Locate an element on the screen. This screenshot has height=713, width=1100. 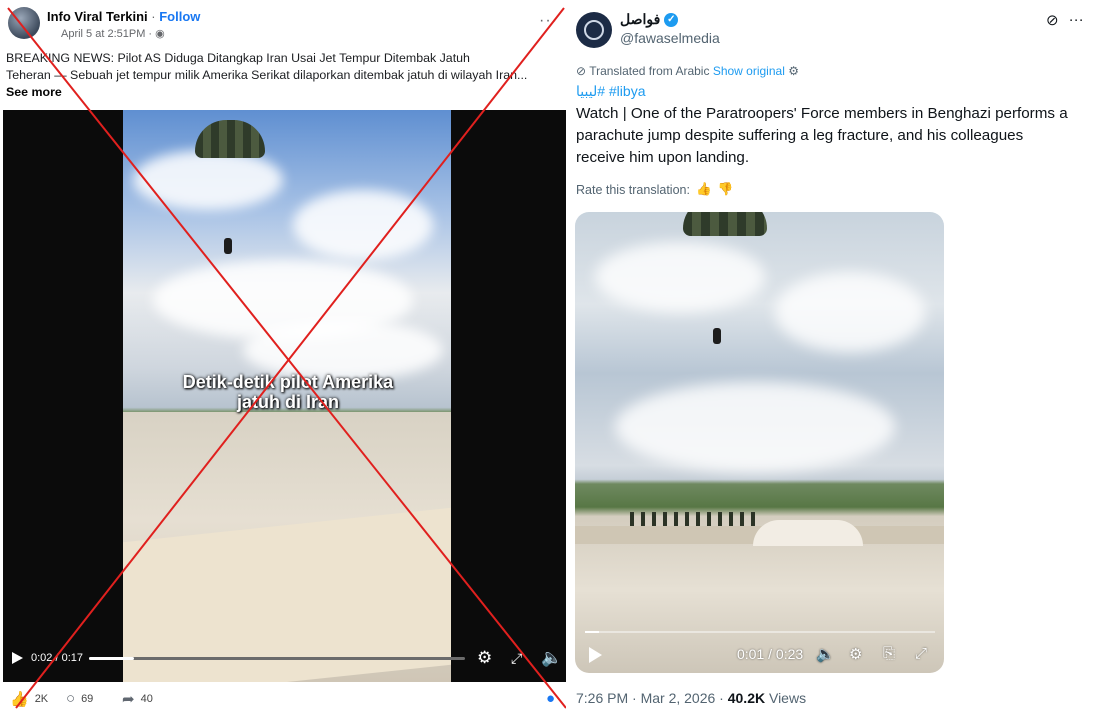
hashtags: ليبيا# #libya is located at coordinates (610, 91).